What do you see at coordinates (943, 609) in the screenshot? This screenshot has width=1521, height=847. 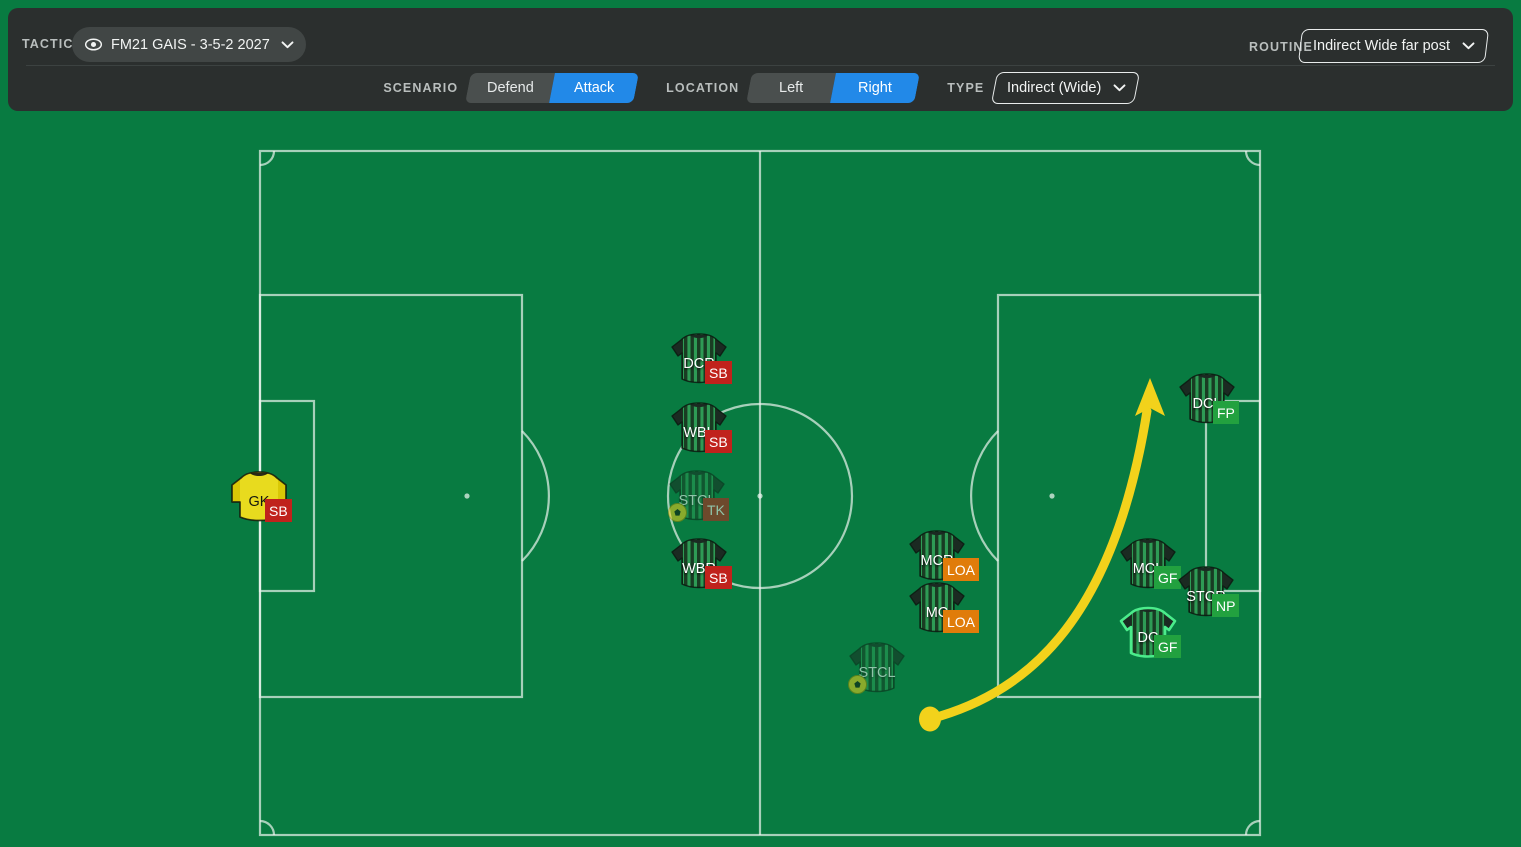 I see `player-marker-mc: MC LOA` at bounding box center [943, 609].